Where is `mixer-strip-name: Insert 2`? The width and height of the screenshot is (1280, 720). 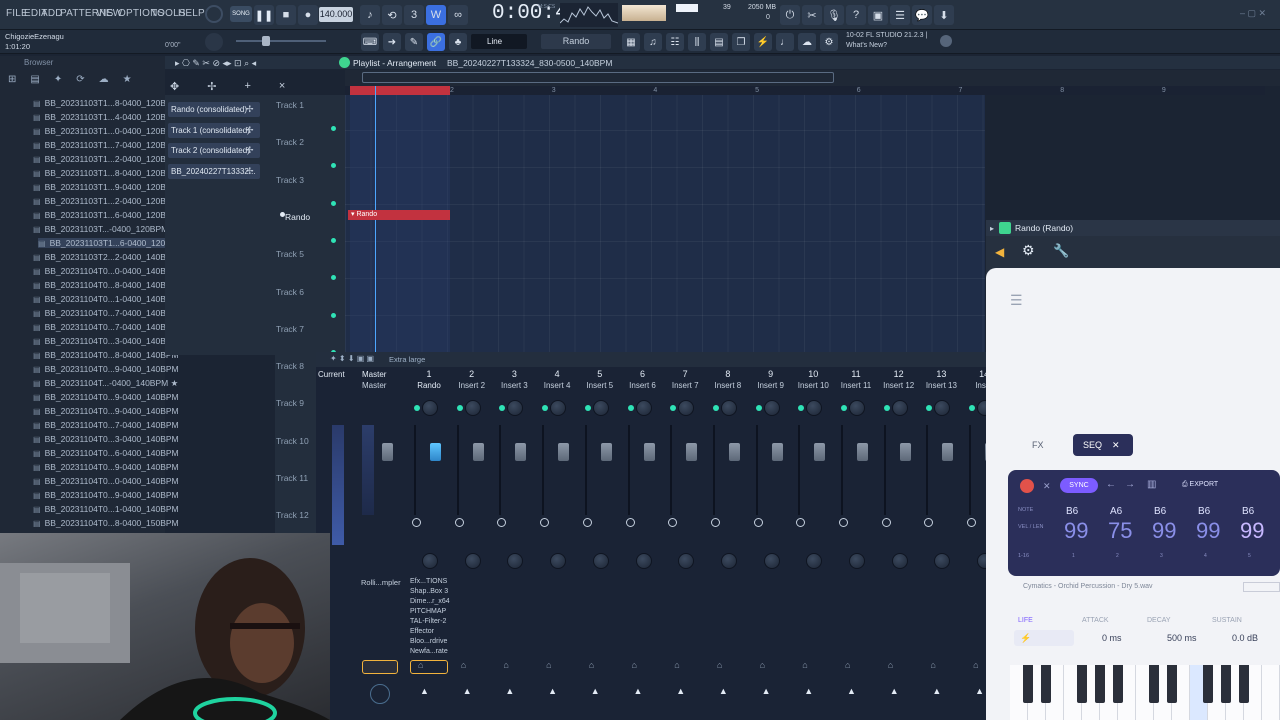 mixer-strip-name: Insert 2 is located at coordinates (472, 385).